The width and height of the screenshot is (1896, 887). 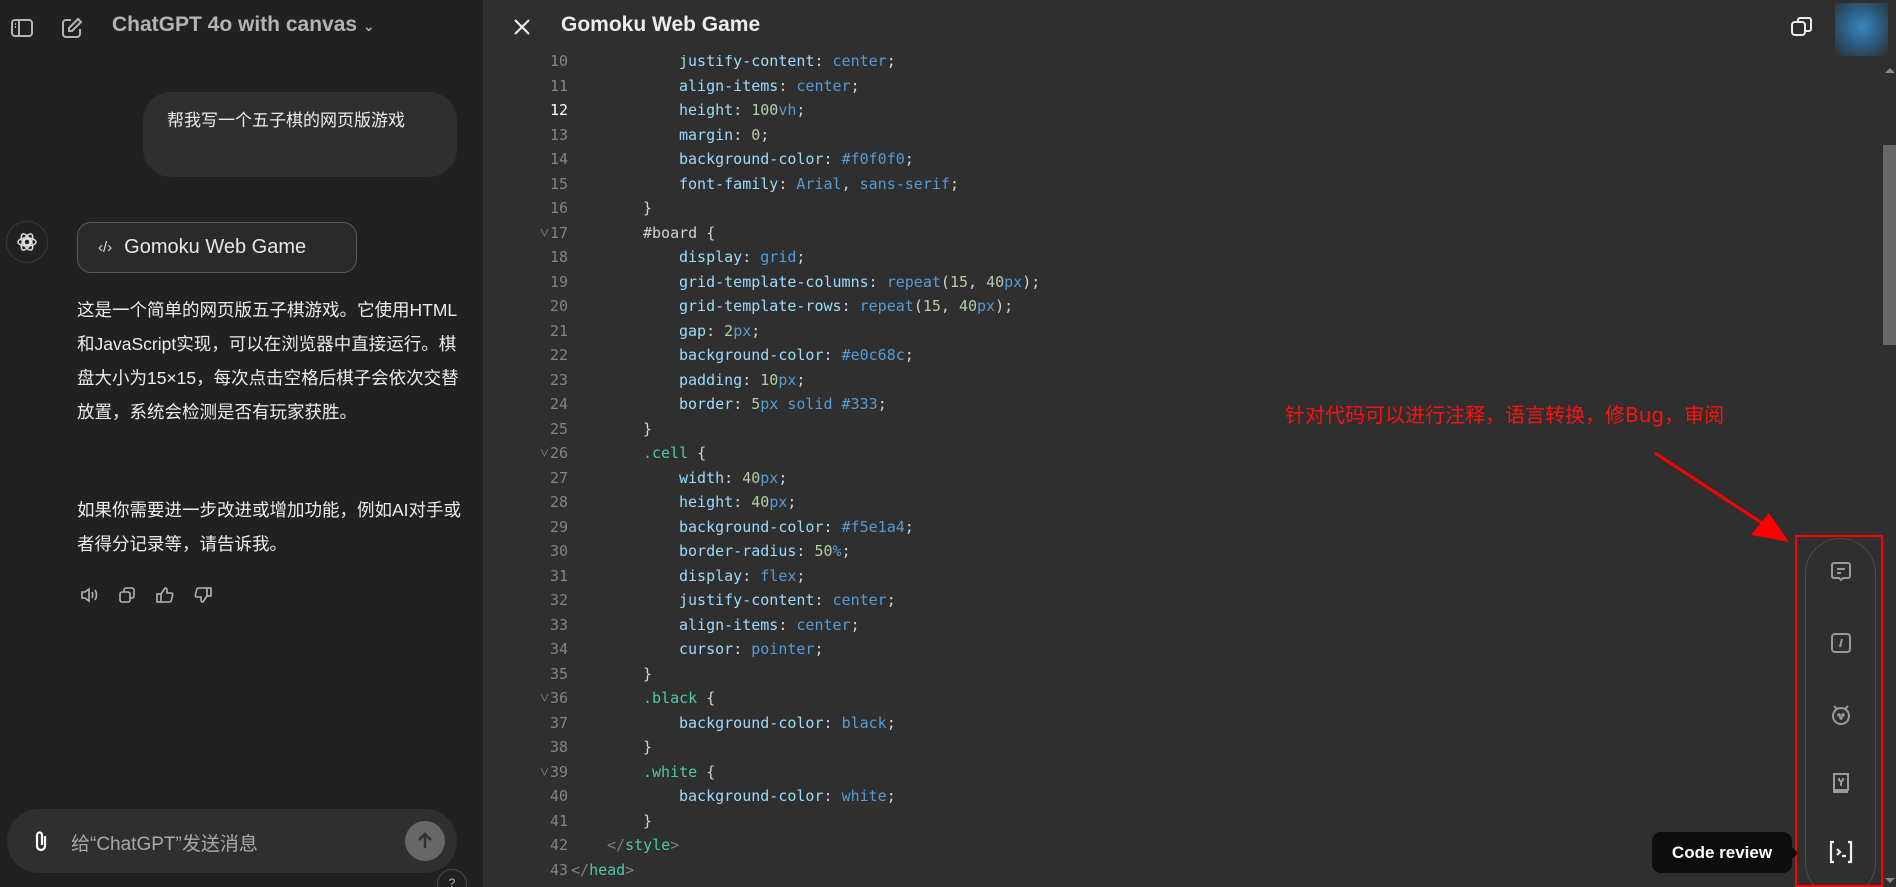 I want to click on message-composer: 给“ChatGPT”发送消息, so click(x=232, y=841).